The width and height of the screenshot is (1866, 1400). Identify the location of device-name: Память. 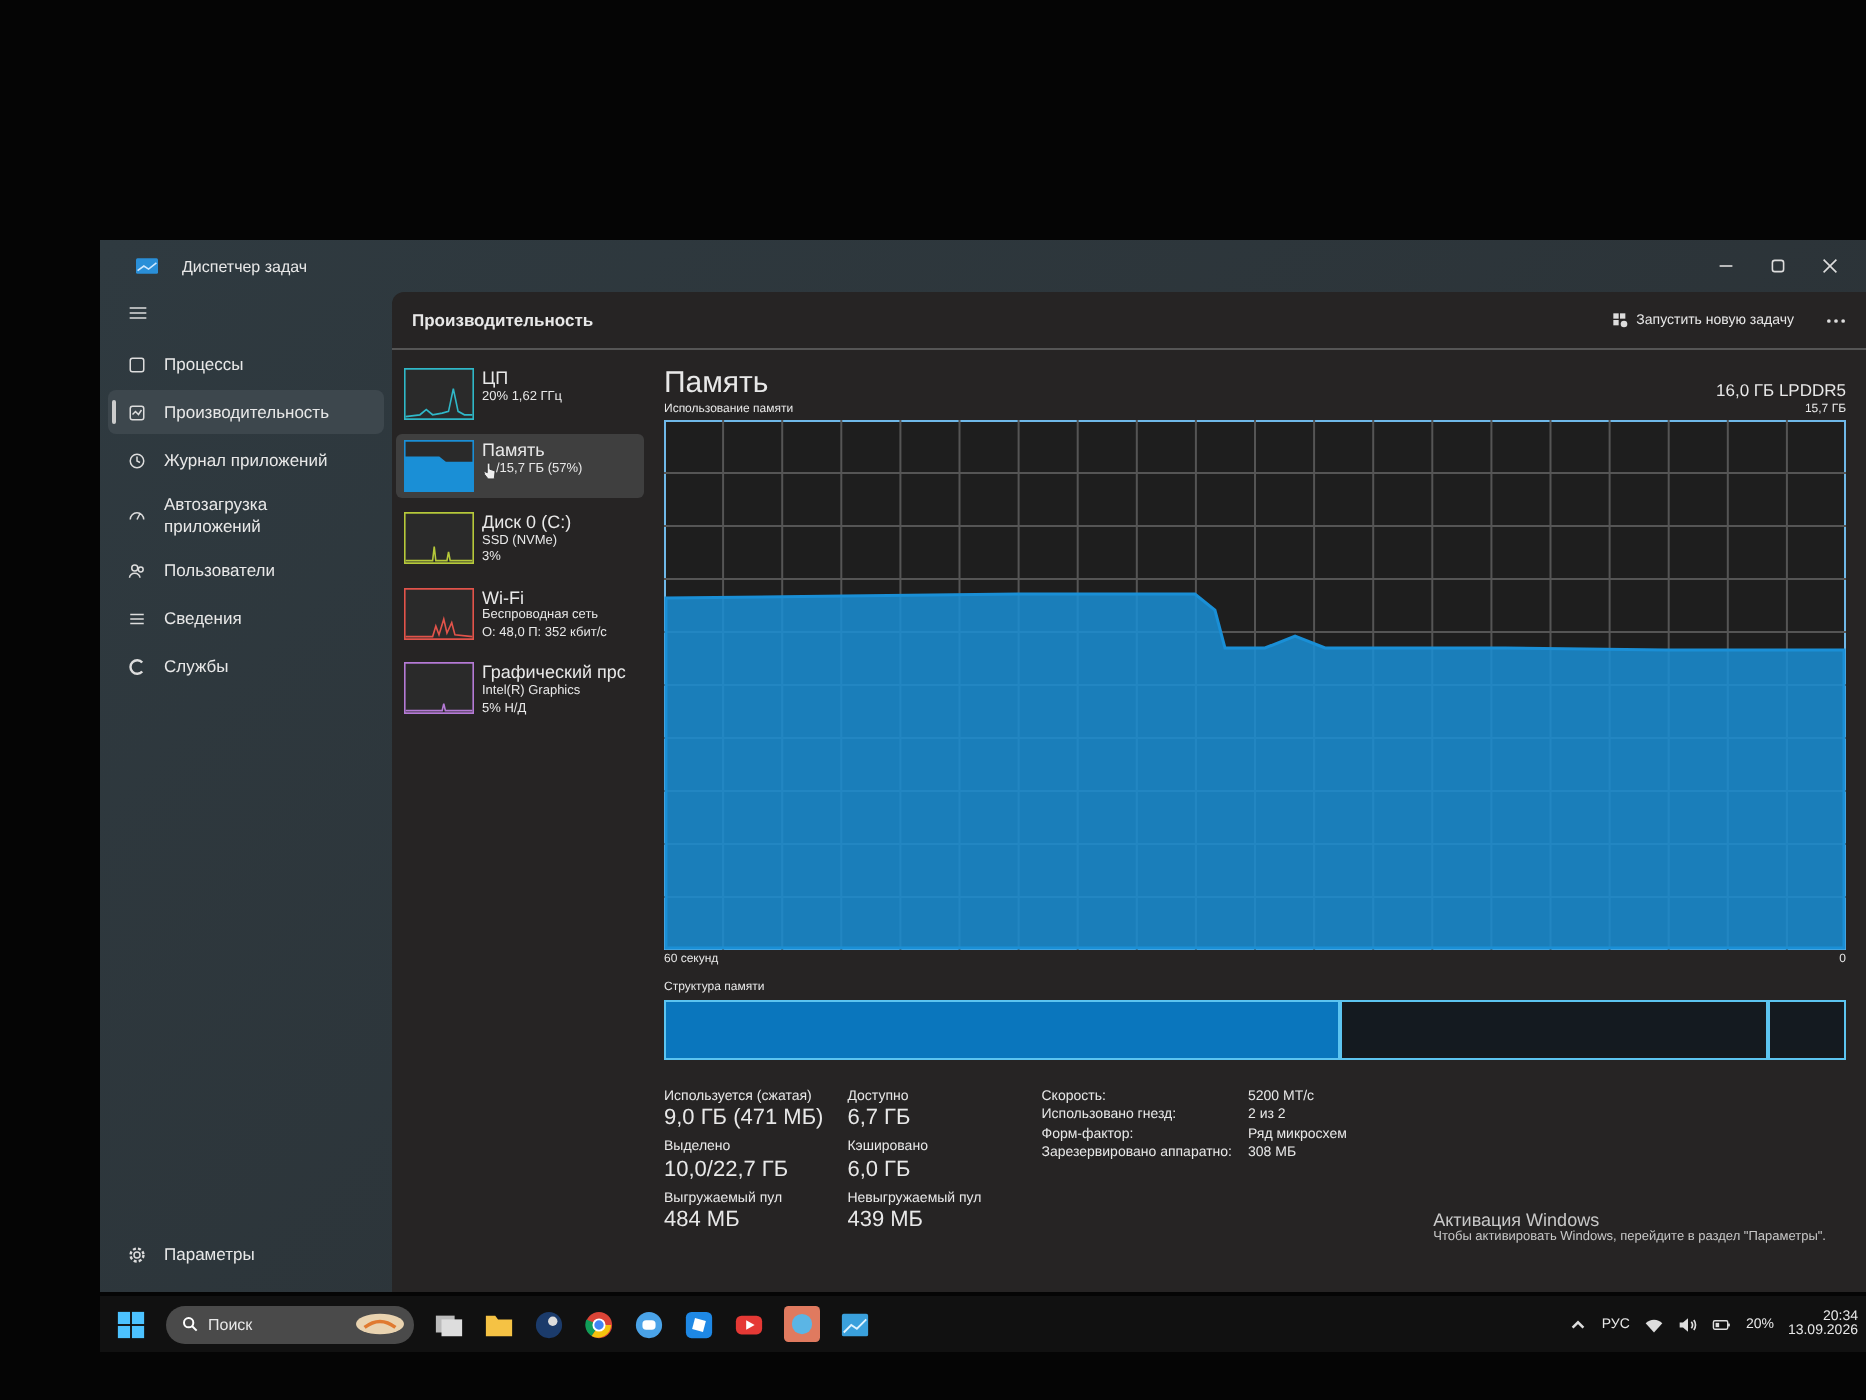
(514, 451).